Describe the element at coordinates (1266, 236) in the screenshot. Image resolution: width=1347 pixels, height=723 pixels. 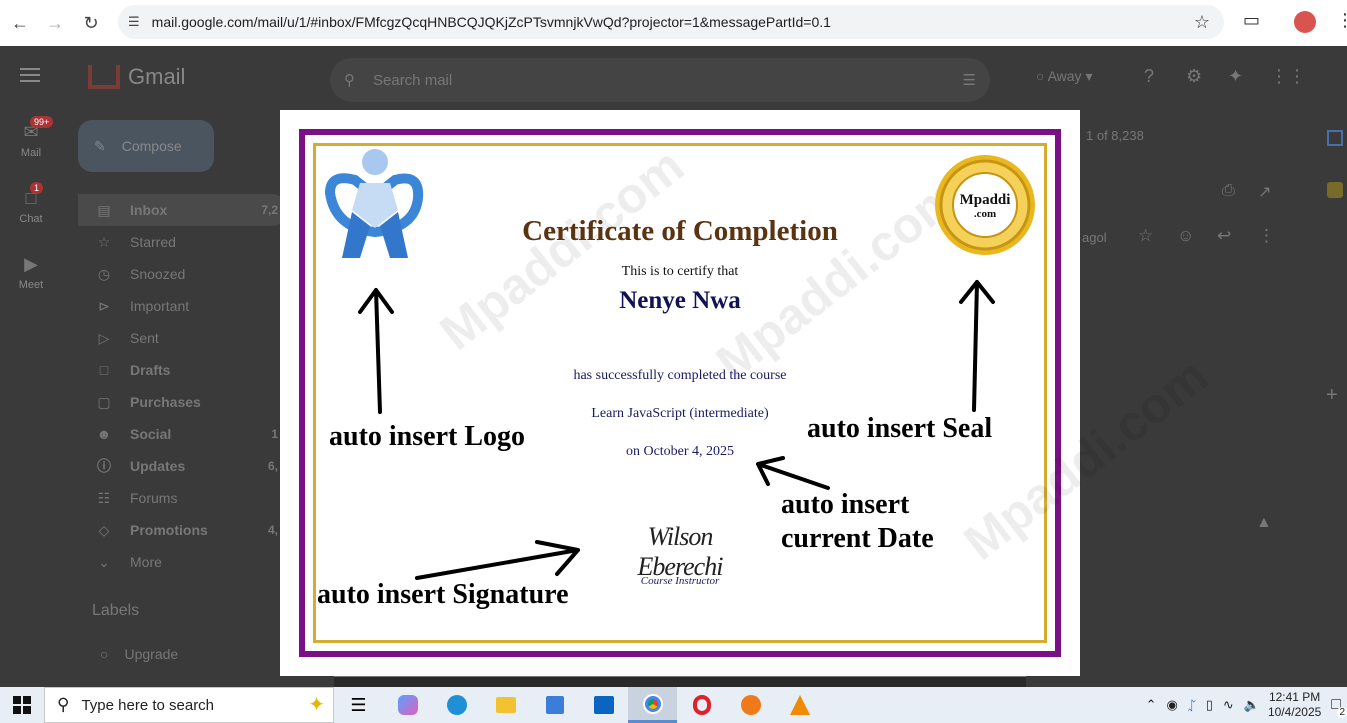
I see `more-options-icon: ⋮` at that location.